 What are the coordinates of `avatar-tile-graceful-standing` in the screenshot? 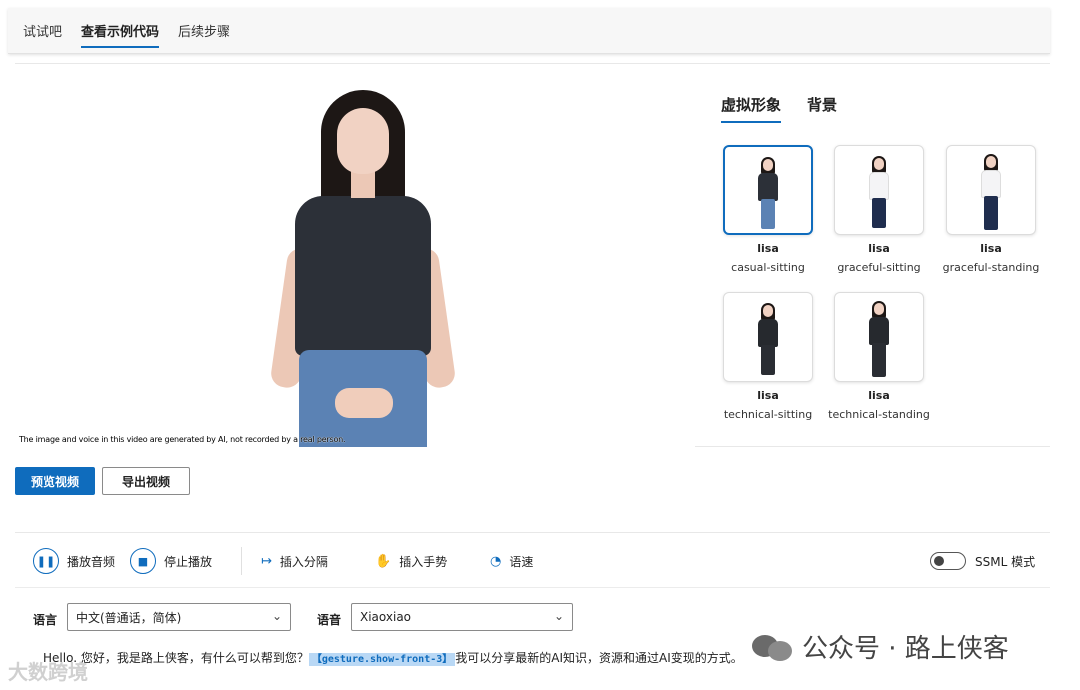 It's located at (991, 190).